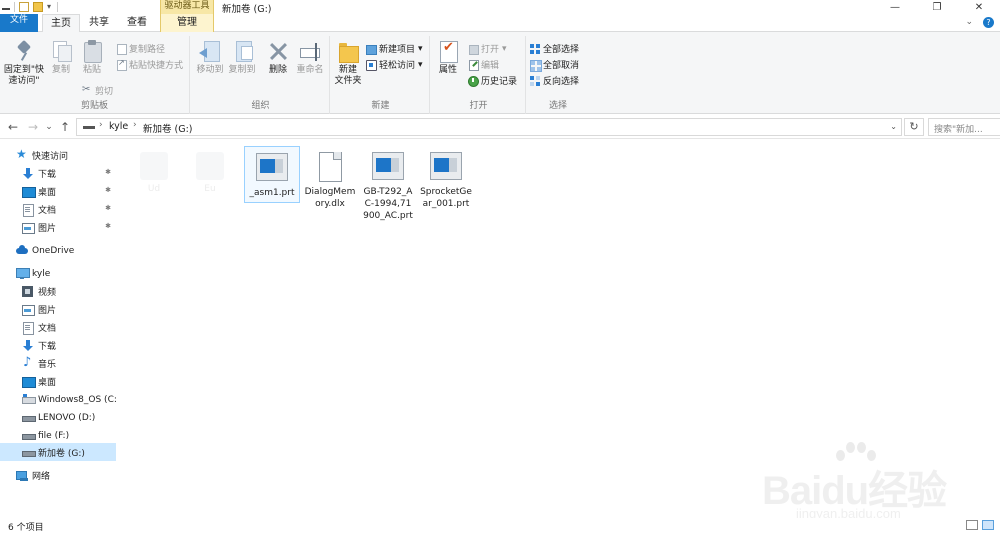  What do you see at coordinates (893, 126) in the screenshot?
I see `address-history-dropdown: ⌄` at bounding box center [893, 126].